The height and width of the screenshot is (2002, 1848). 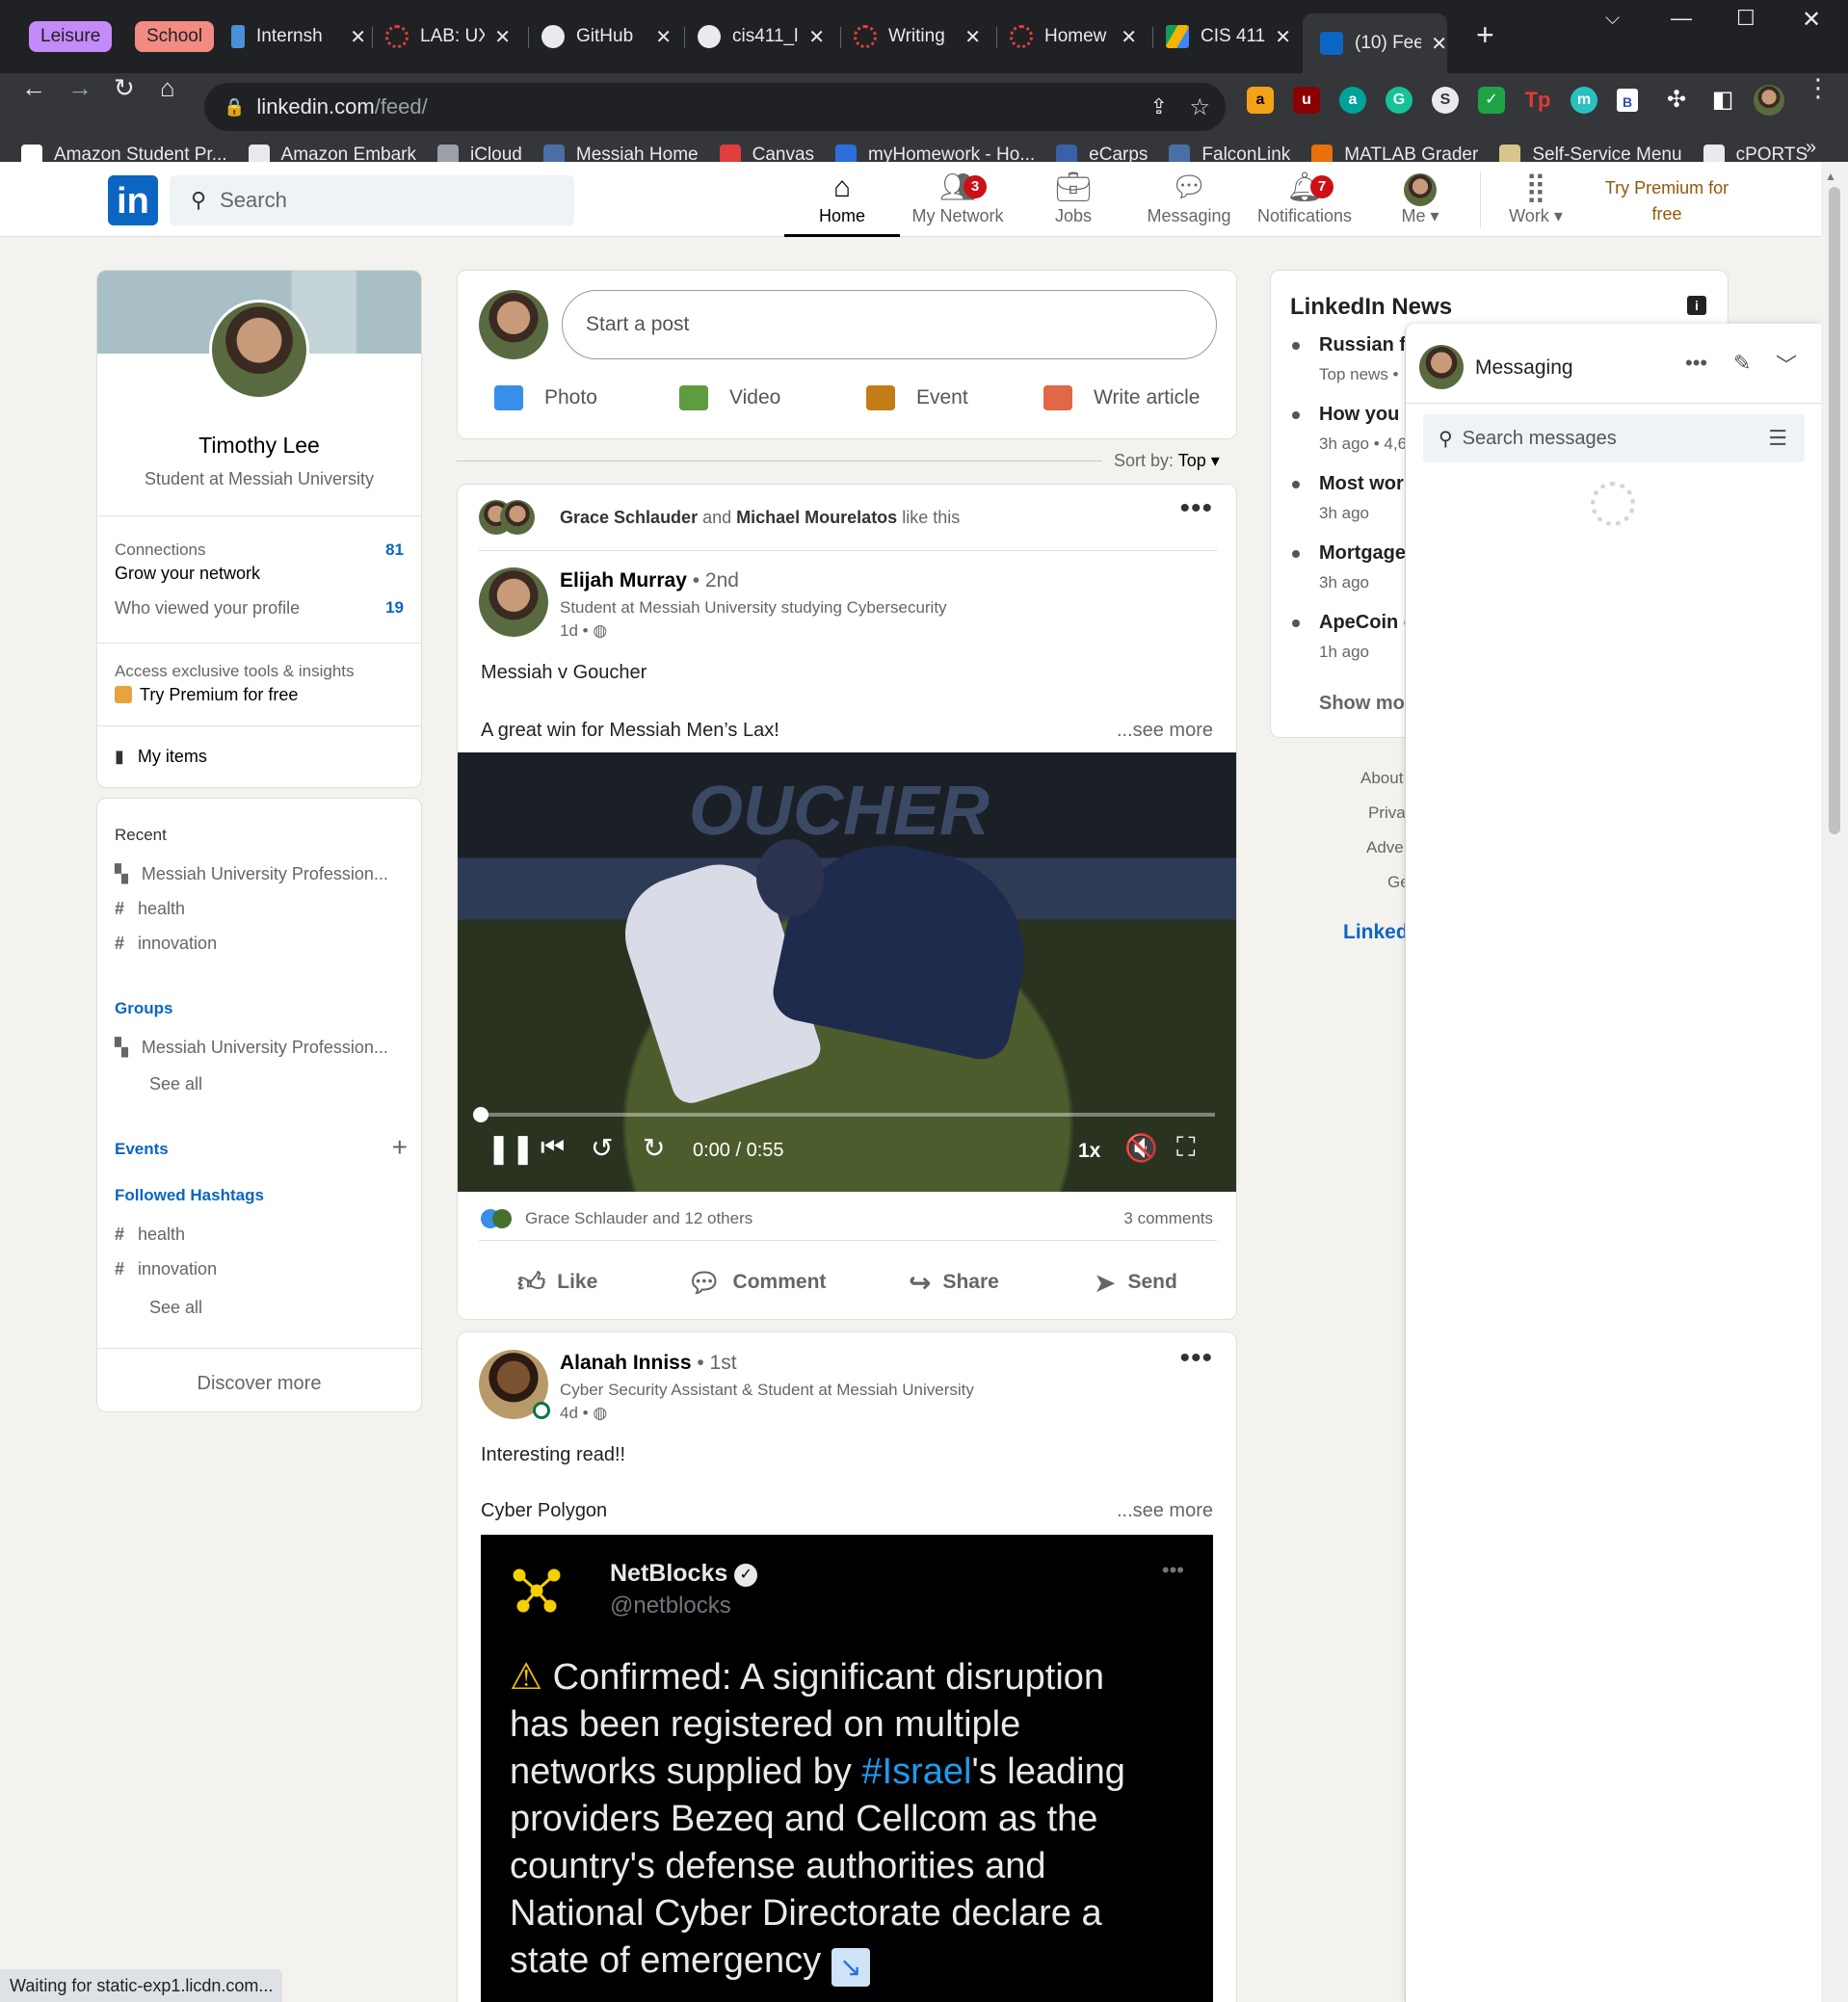 I want to click on forward-10-icon: ↻, so click(x=654, y=1148).